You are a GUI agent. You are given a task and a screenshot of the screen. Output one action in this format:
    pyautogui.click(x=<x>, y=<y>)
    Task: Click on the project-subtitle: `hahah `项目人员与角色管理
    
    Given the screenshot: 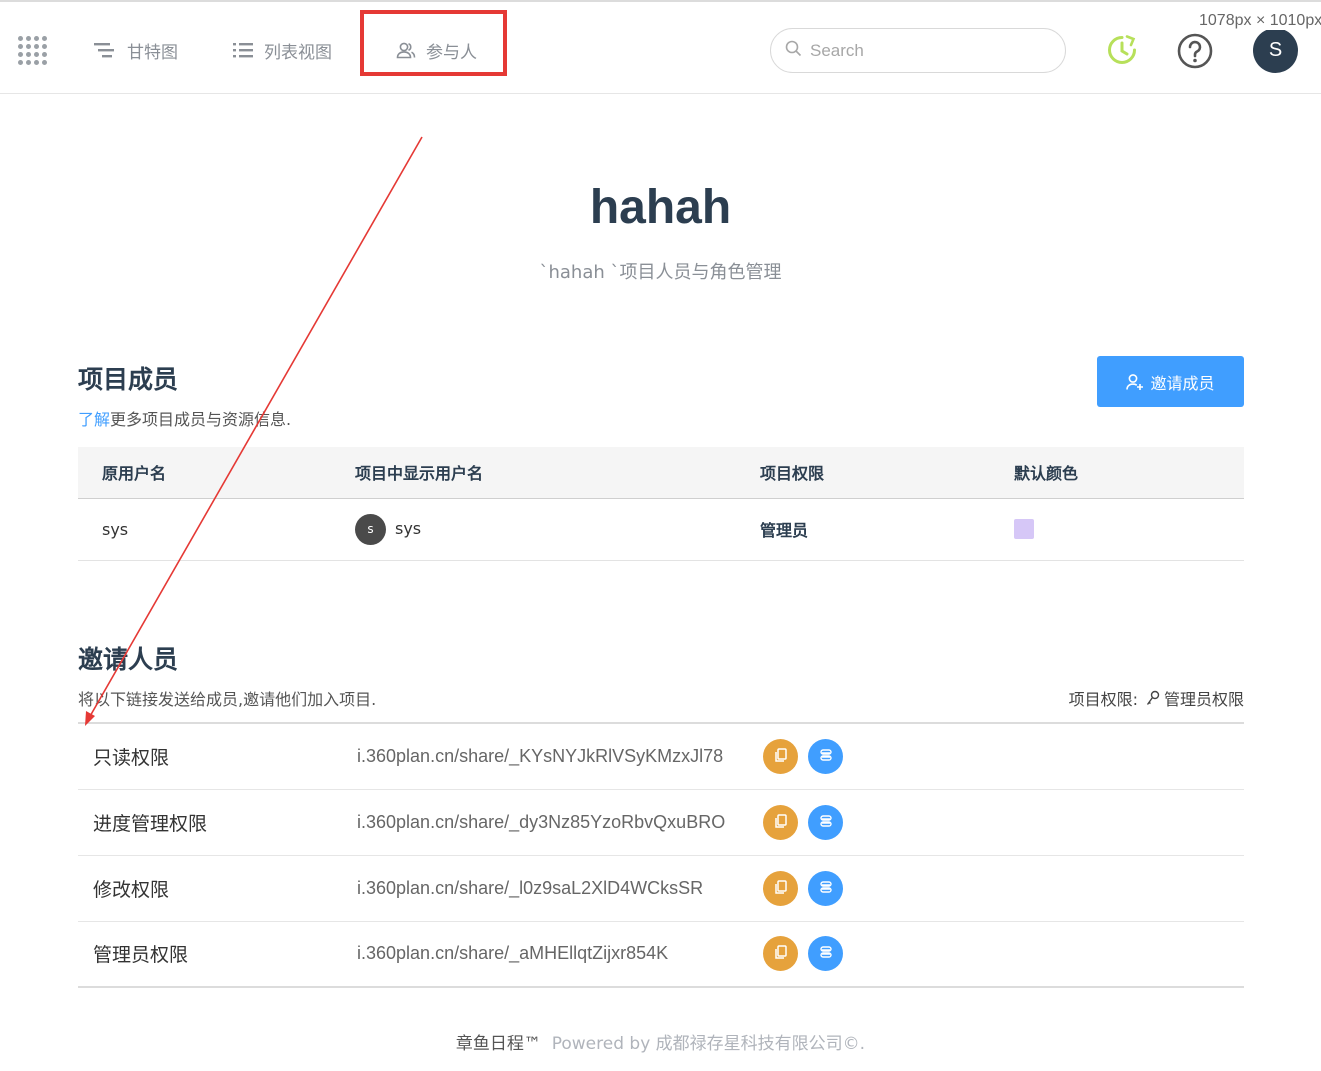 What is the action you would take?
    pyautogui.click(x=660, y=272)
    